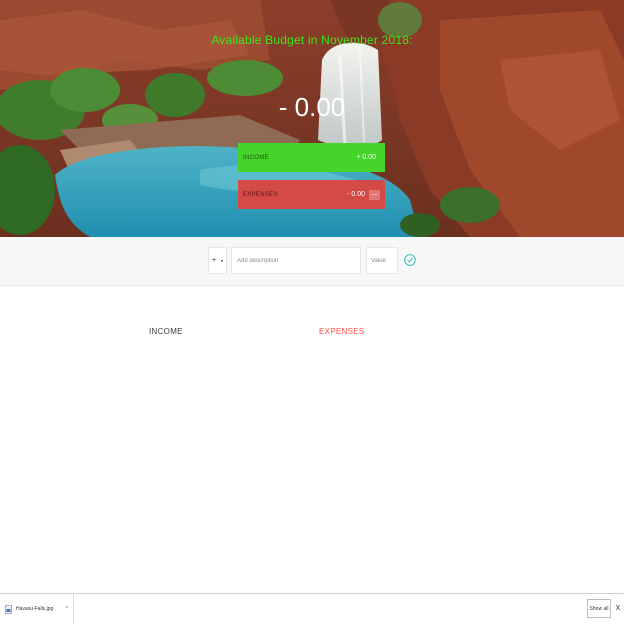  I want to click on budget-title: Available Budget in November 2018:, so click(312, 40).